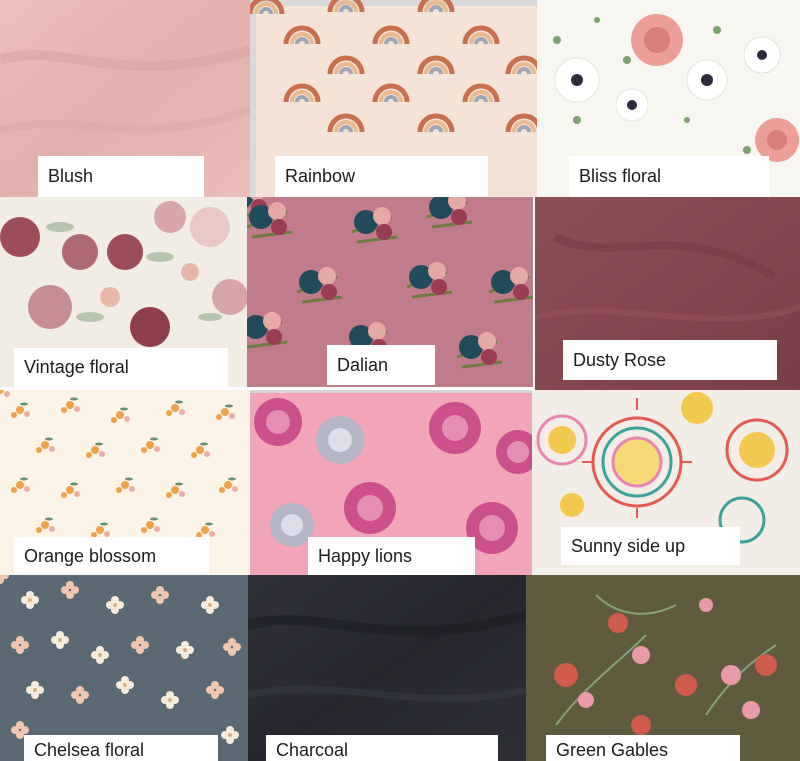 This screenshot has width=800, height=761. I want to click on swatch-label: Happy lions, so click(391, 556).